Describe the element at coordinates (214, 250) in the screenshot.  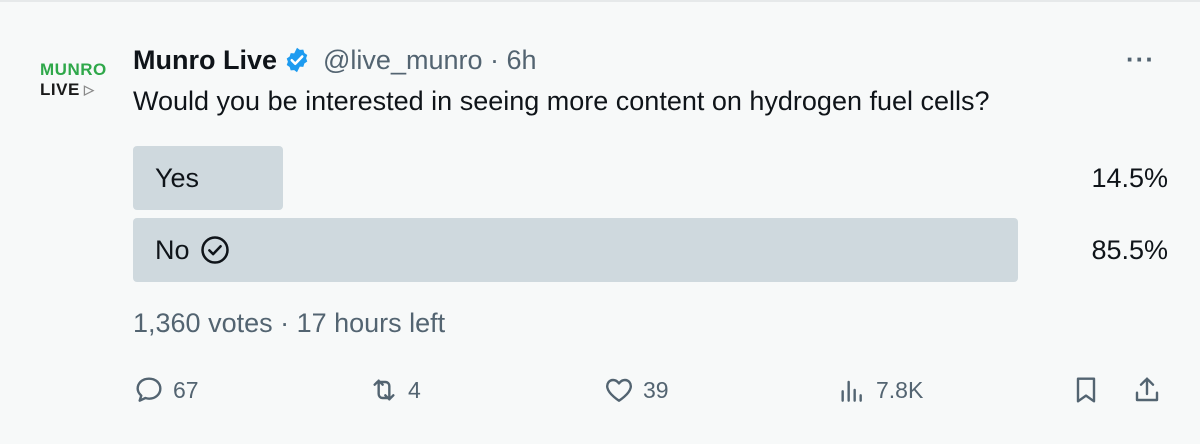
I see `check-circle-icon` at that location.